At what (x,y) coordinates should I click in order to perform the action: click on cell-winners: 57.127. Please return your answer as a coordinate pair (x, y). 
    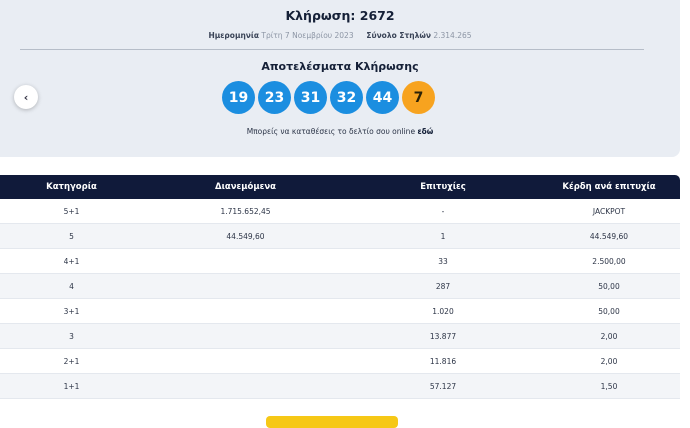
    Looking at the image, I should click on (443, 386).